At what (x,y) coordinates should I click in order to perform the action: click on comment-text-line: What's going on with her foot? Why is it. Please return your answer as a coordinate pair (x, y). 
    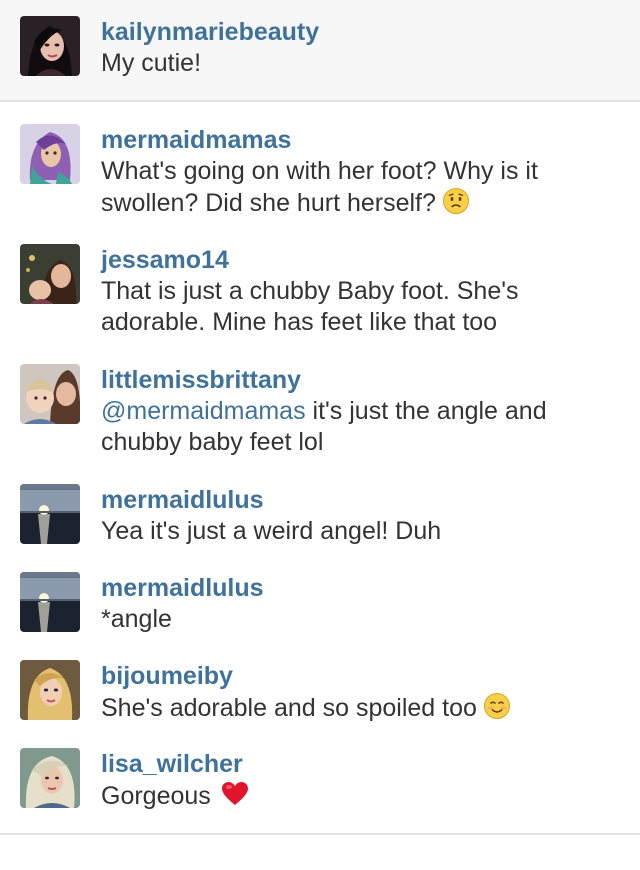
    Looking at the image, I should click on (319, 171).